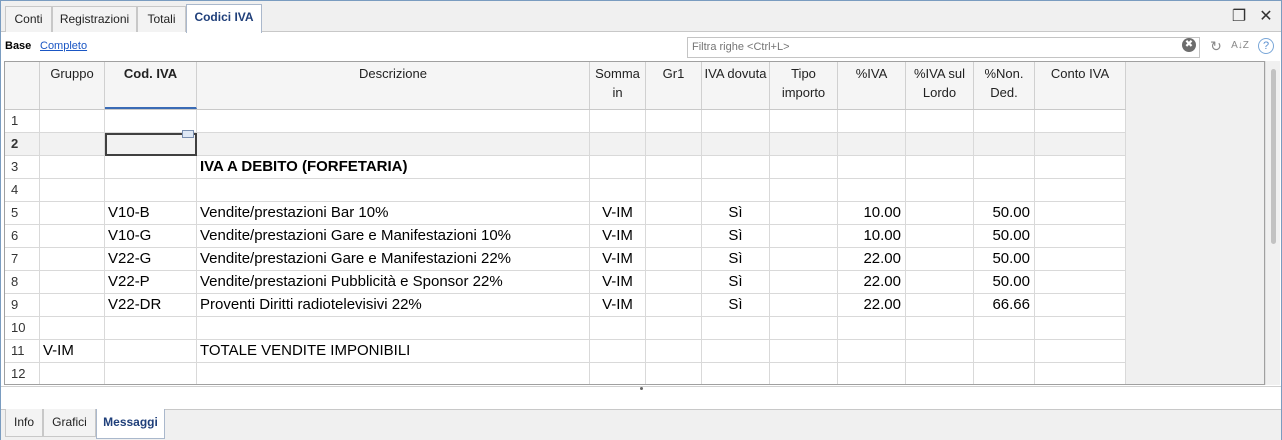  I want to click on bottom-tab-messaggi: Messaggi, so click(130, 424).